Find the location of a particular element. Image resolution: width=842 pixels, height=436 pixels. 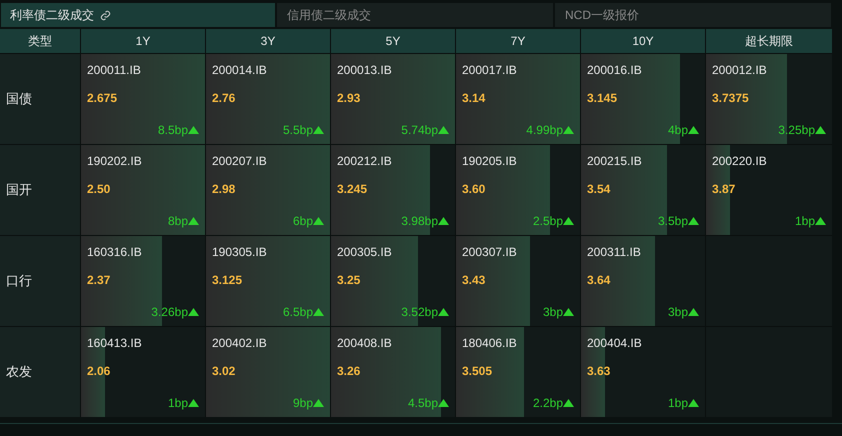

column-header: 7Y is located at coordinates (518, 41).